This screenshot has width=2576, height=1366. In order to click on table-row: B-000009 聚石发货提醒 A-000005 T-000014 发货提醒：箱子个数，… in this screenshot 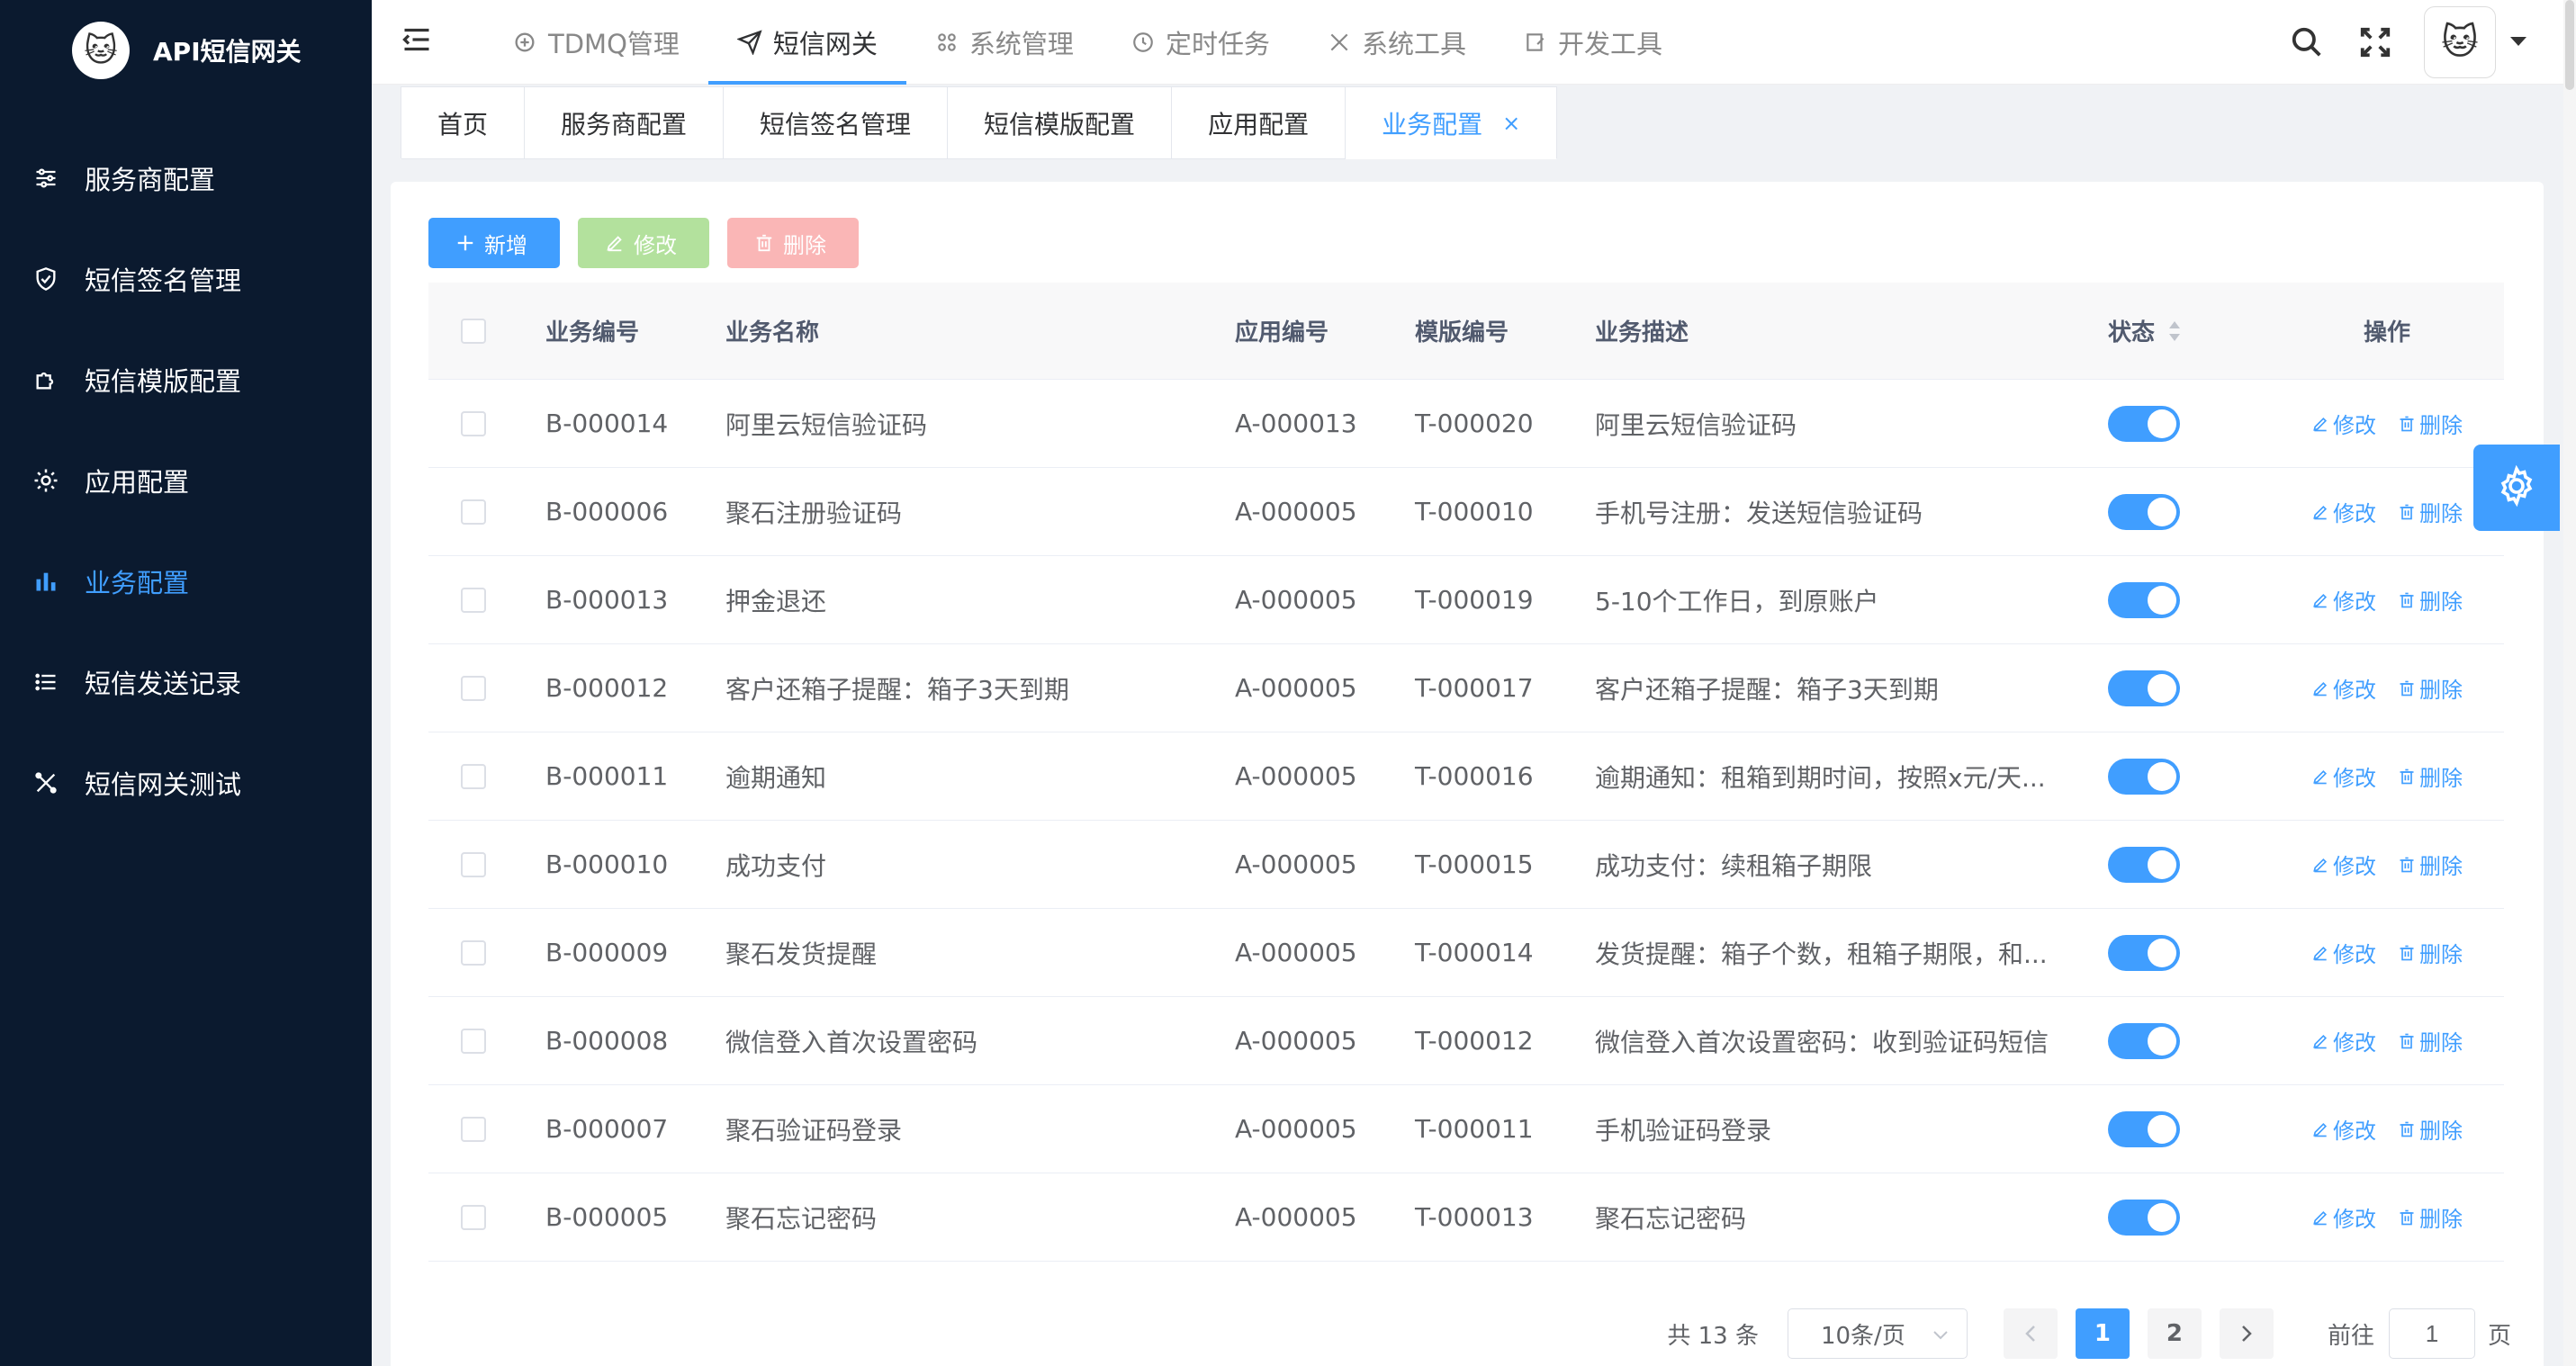, I will do `click(1466, 953)`.